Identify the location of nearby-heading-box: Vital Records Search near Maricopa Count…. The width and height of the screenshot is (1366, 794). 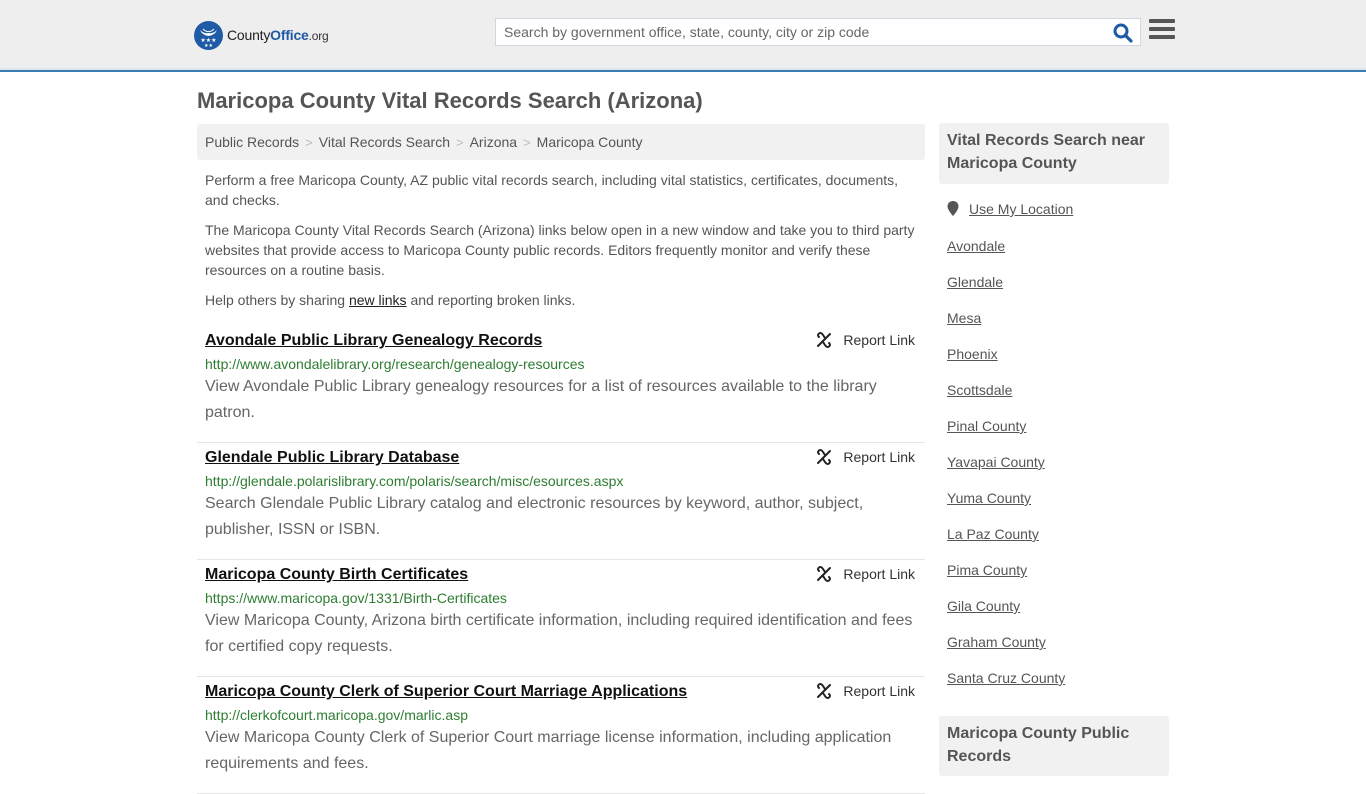
(1054, 153).